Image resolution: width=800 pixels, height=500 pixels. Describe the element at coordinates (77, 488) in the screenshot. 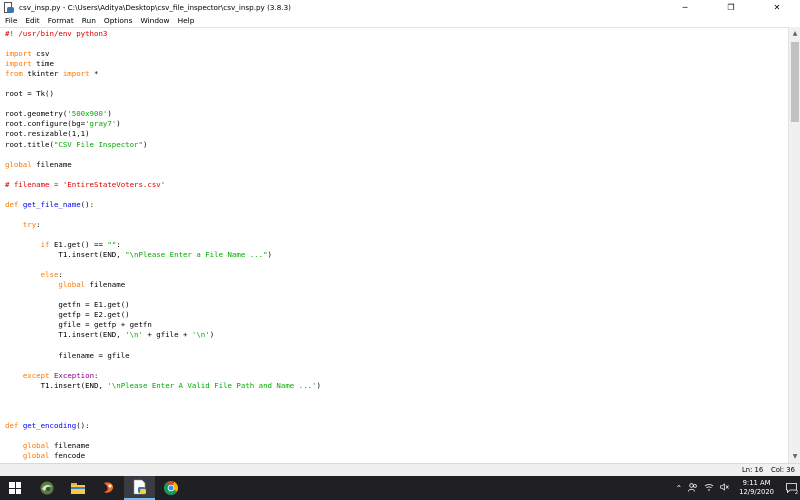

I see `taskbar-app-file-explorer` at that location.